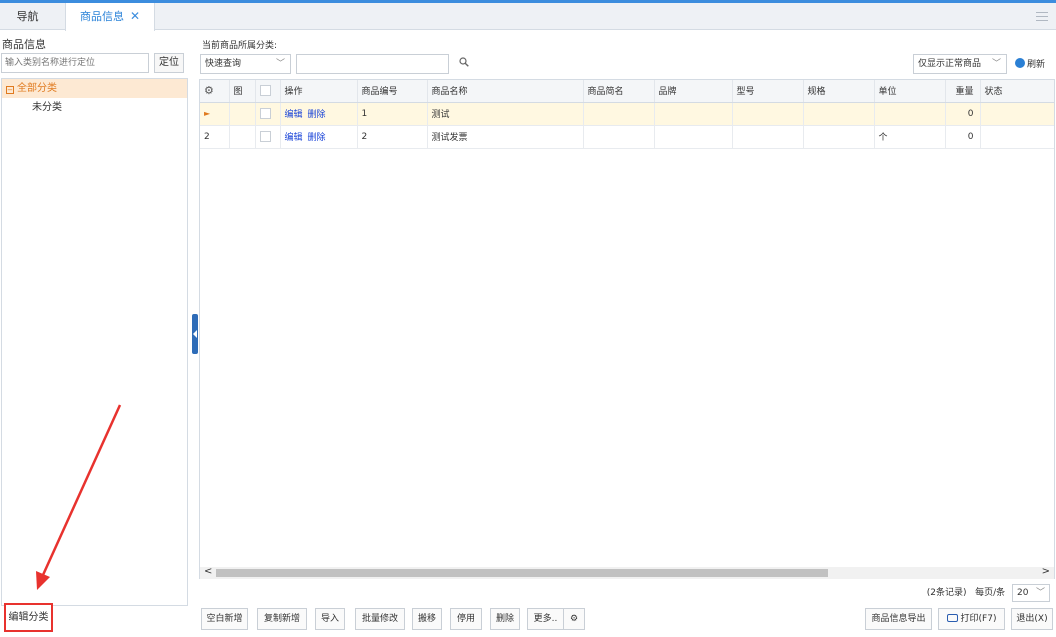 The width and height of the screenshot is (1056, 637). What do you see at coordinates (10, 90) in the screenshot?
I see `collapse-icon: −` at bounding box center [10, 90].